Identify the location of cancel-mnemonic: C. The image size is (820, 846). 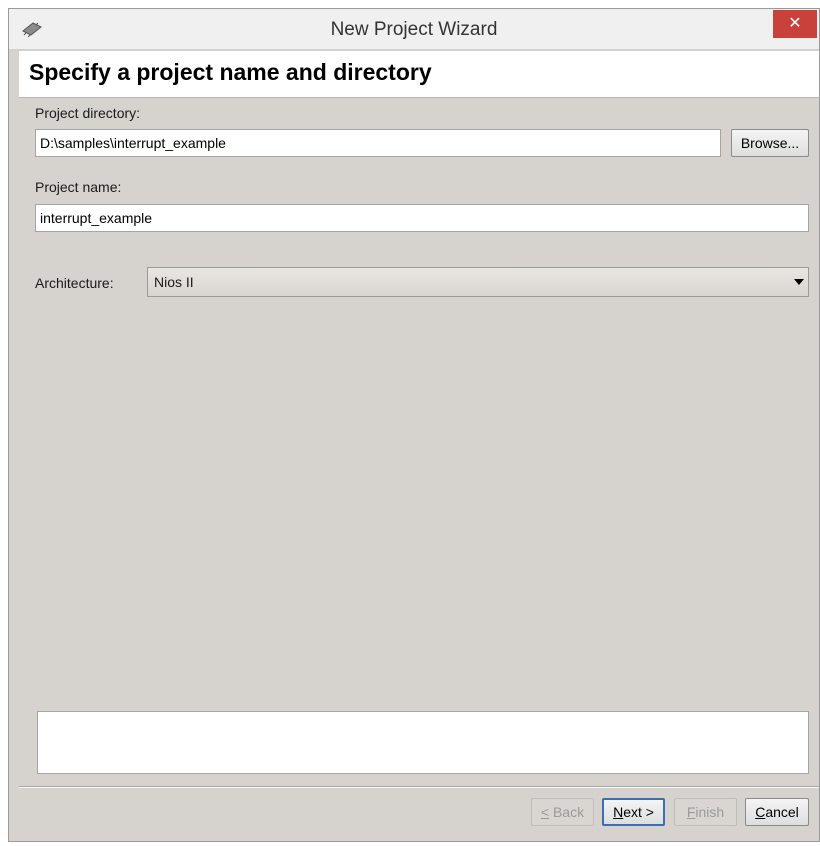
(760, 812).